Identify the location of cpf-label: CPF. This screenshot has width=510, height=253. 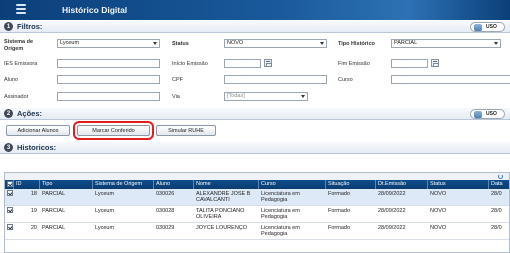
(177, 80).